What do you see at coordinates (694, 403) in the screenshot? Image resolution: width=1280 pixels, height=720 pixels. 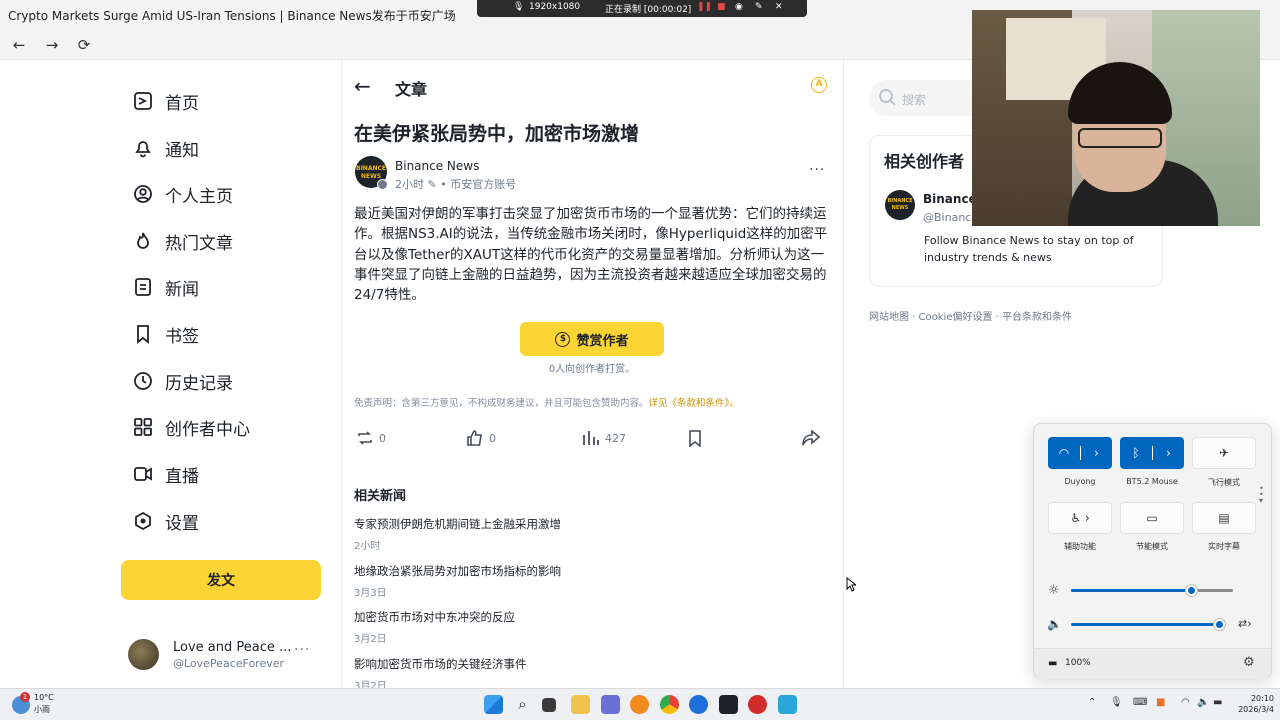 I see `terms-link: 详见《条款和条件》。` at bounding box center [694, 403].